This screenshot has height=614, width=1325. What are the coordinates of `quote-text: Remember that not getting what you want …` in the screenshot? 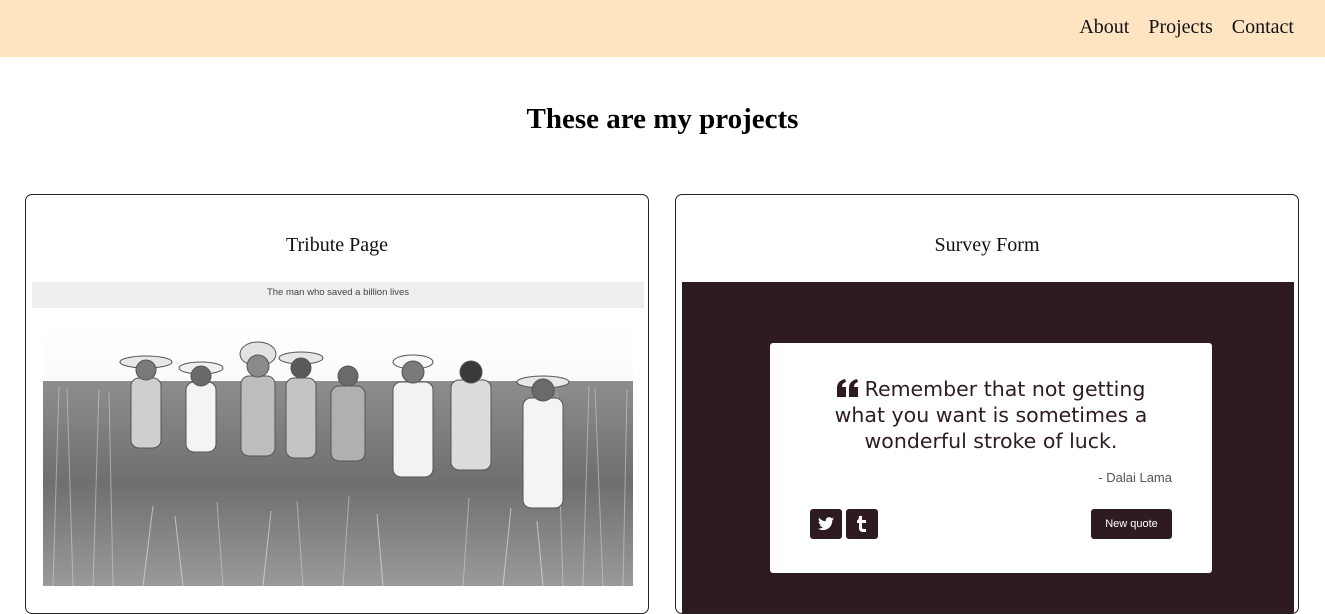 It's located at (991, 415).